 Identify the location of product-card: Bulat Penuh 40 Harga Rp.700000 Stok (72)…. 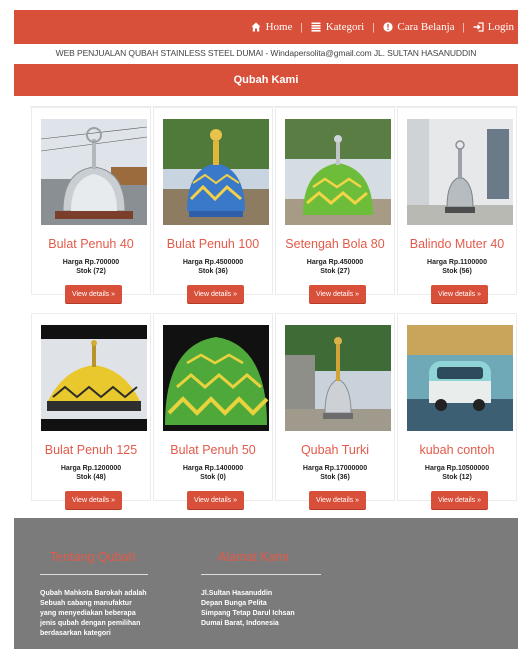
(91, 205).